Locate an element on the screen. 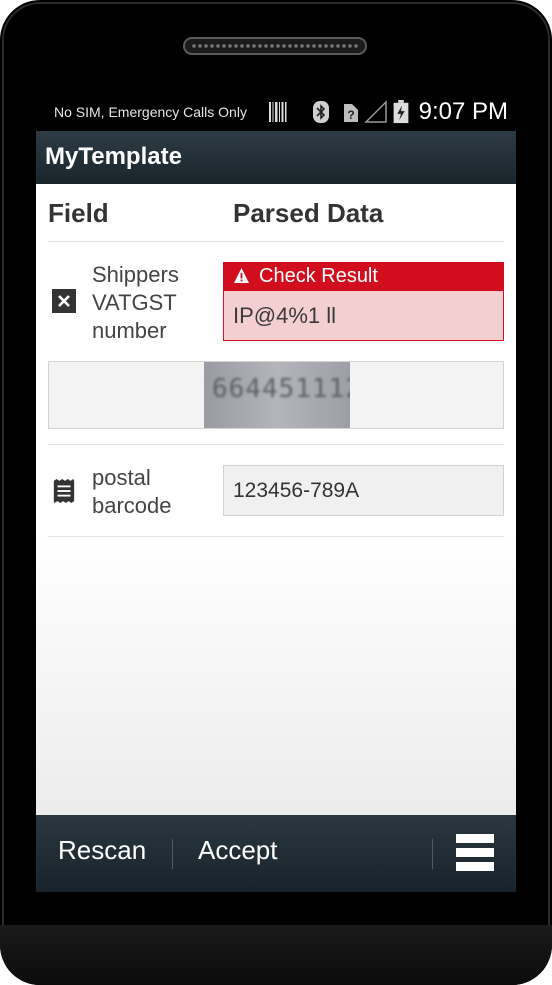 Image resolution: width=552 pixels, height=985 pixels. column-header-parsed-data: Parsed Data is located at coordinates (308, 213).